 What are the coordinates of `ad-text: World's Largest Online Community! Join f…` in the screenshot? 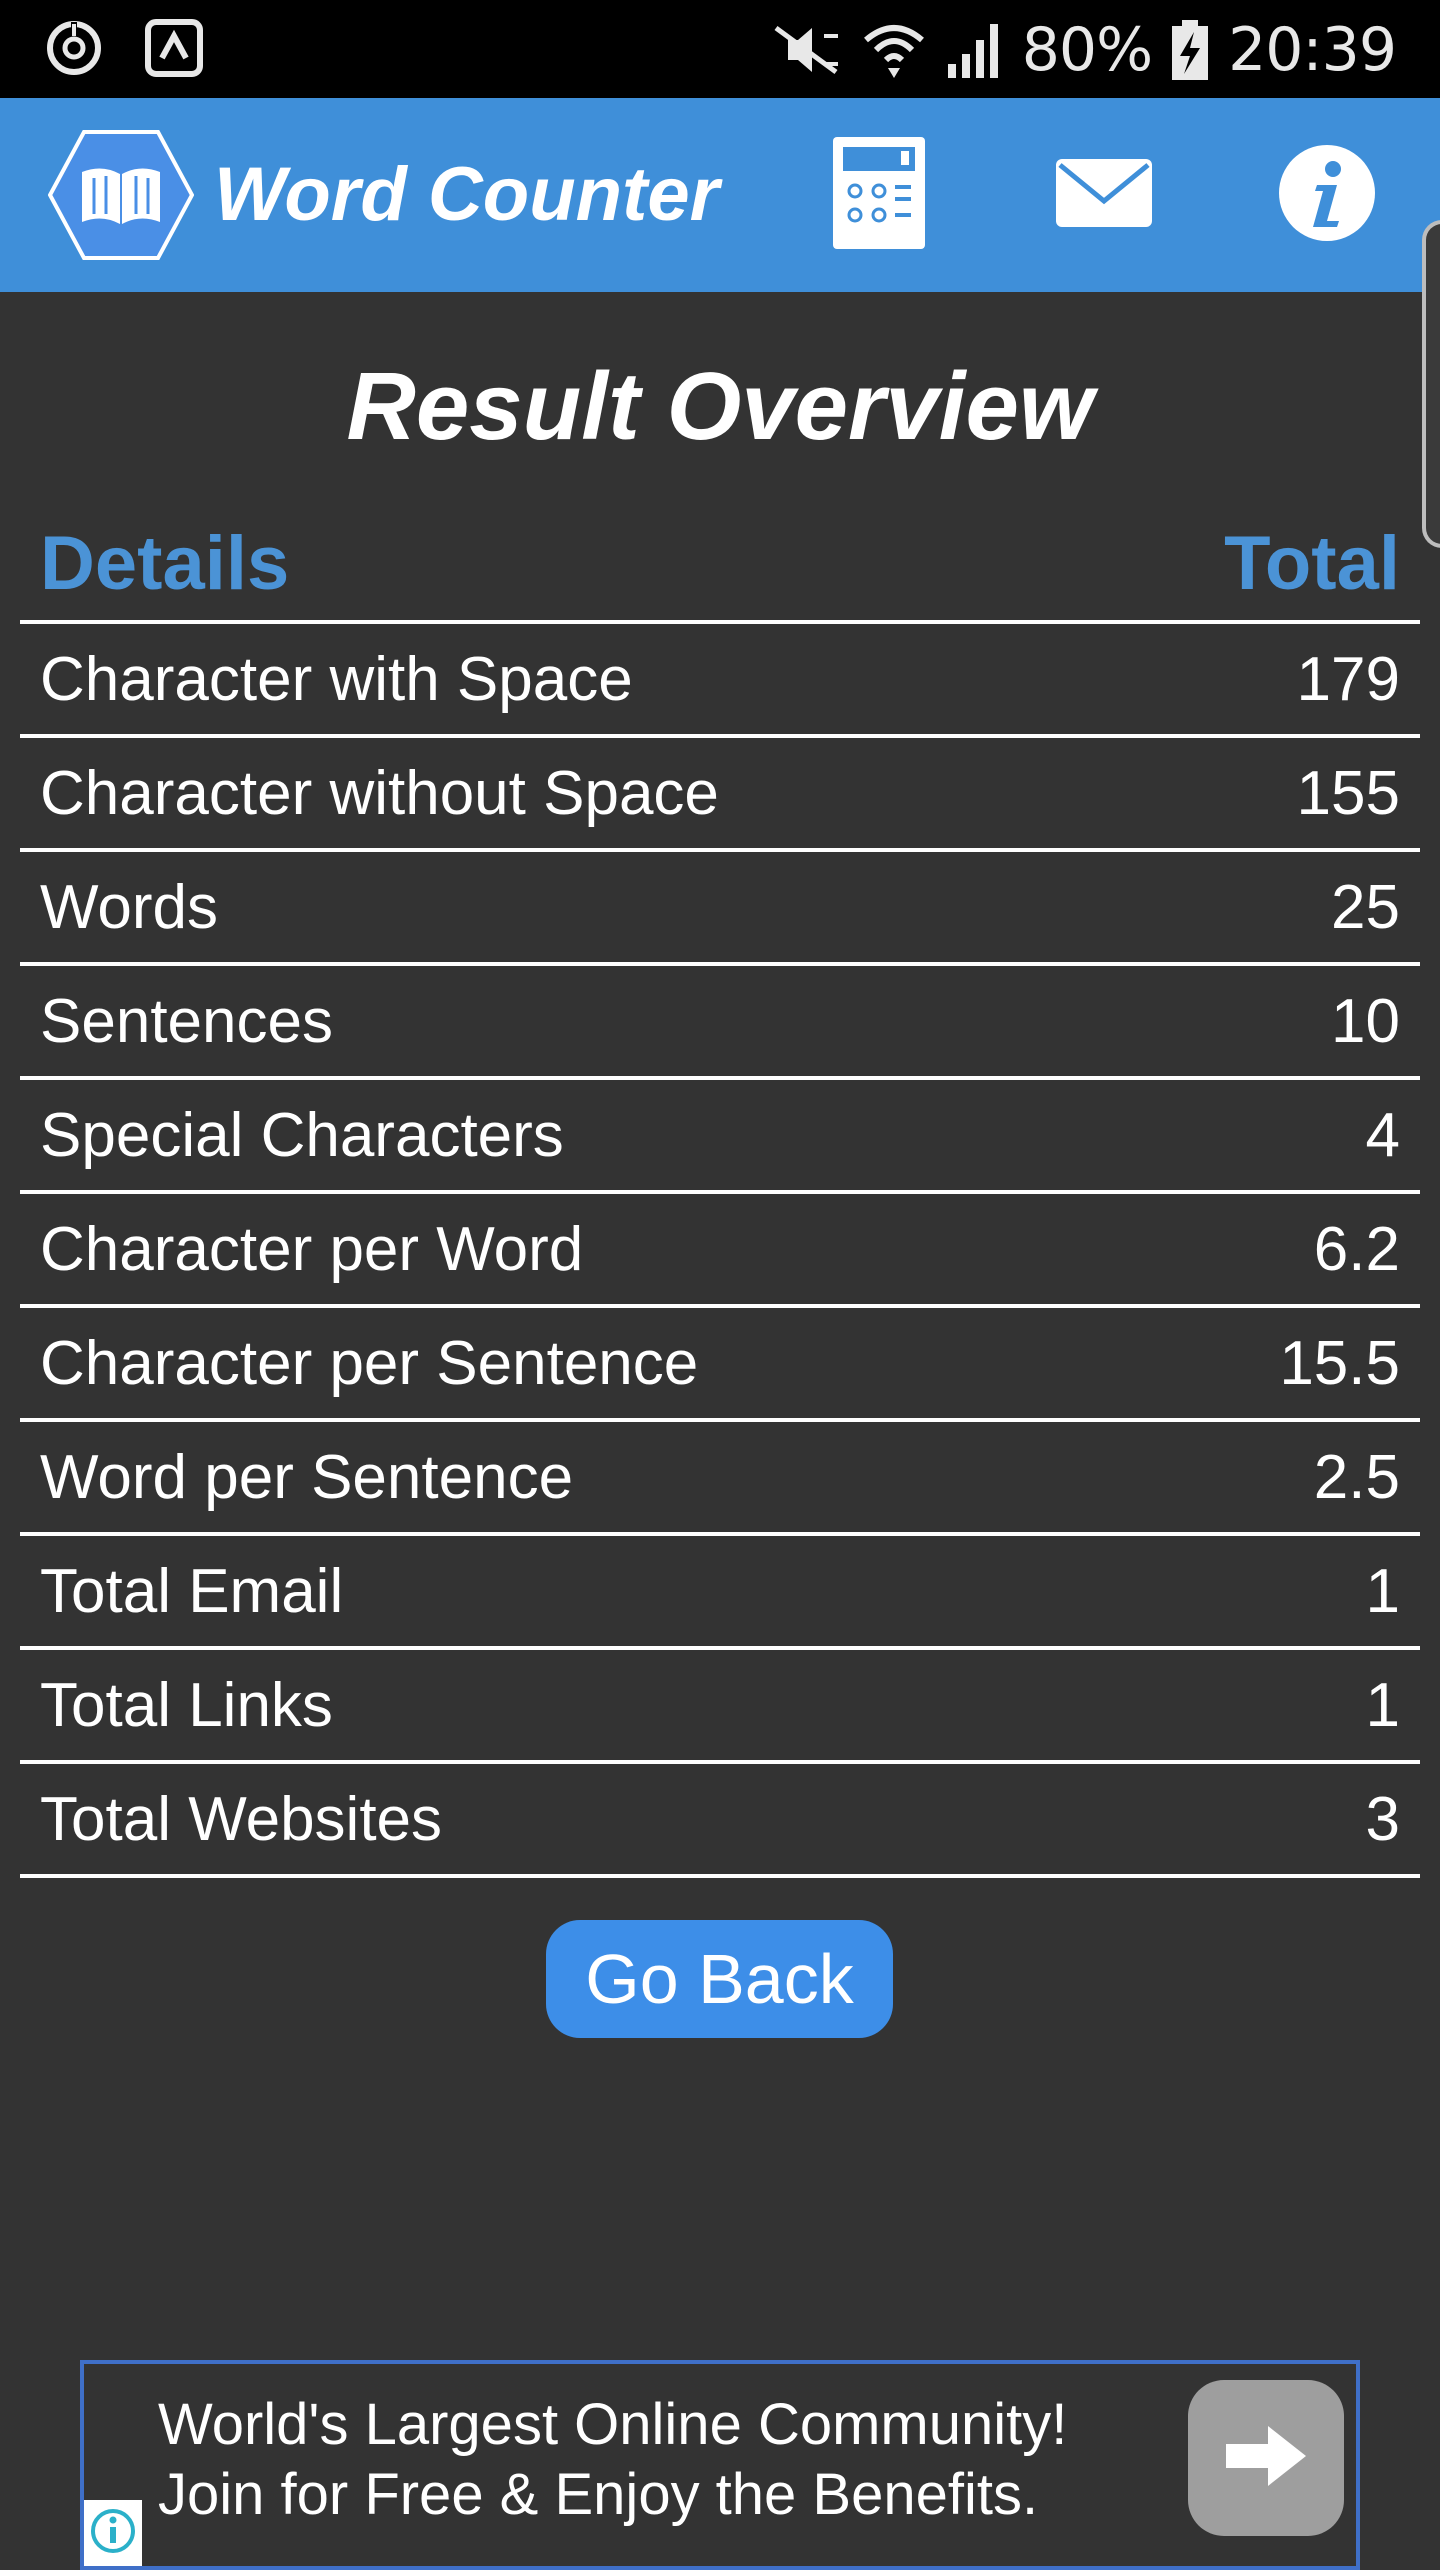 It's located at (612, 2460).